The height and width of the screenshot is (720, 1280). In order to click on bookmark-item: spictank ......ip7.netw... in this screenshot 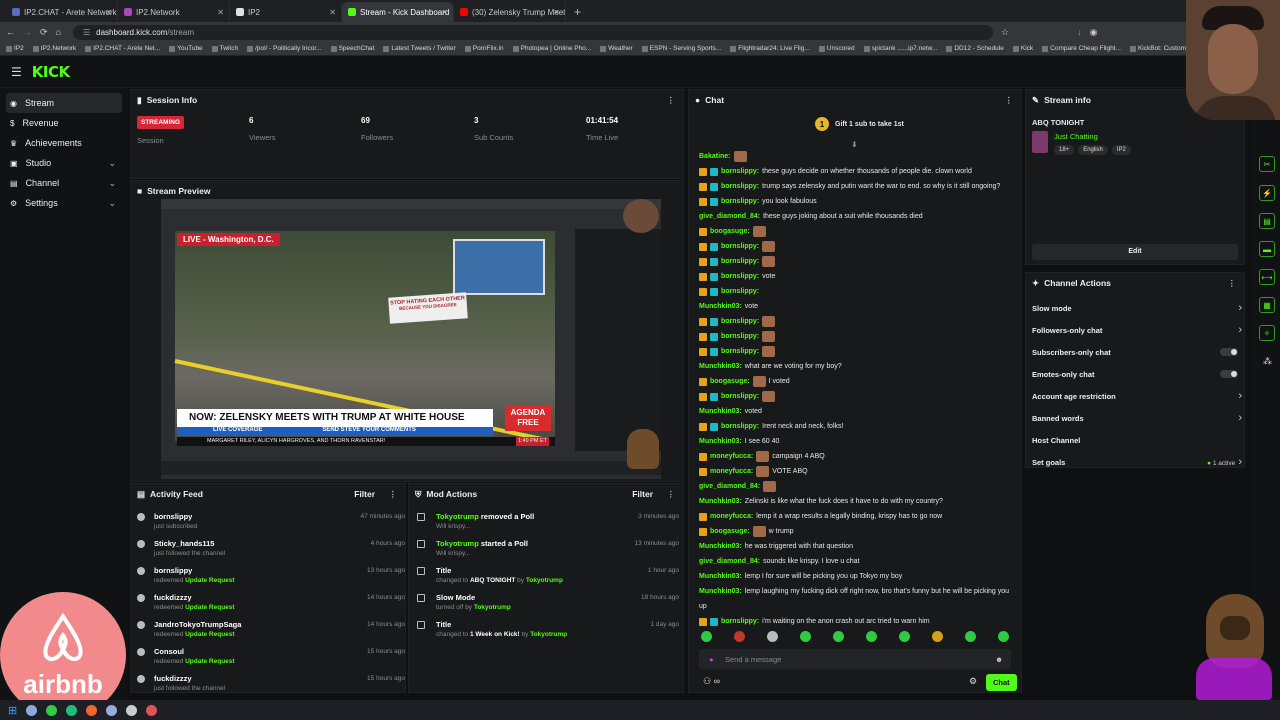, I will do `click(900, 48)`.